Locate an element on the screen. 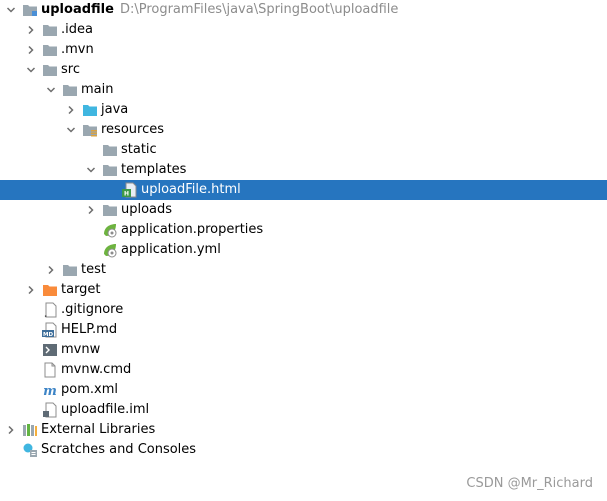 The image size is (607, 501). tree-item-application-yml: application.yml is located at coordinates (303, 250).